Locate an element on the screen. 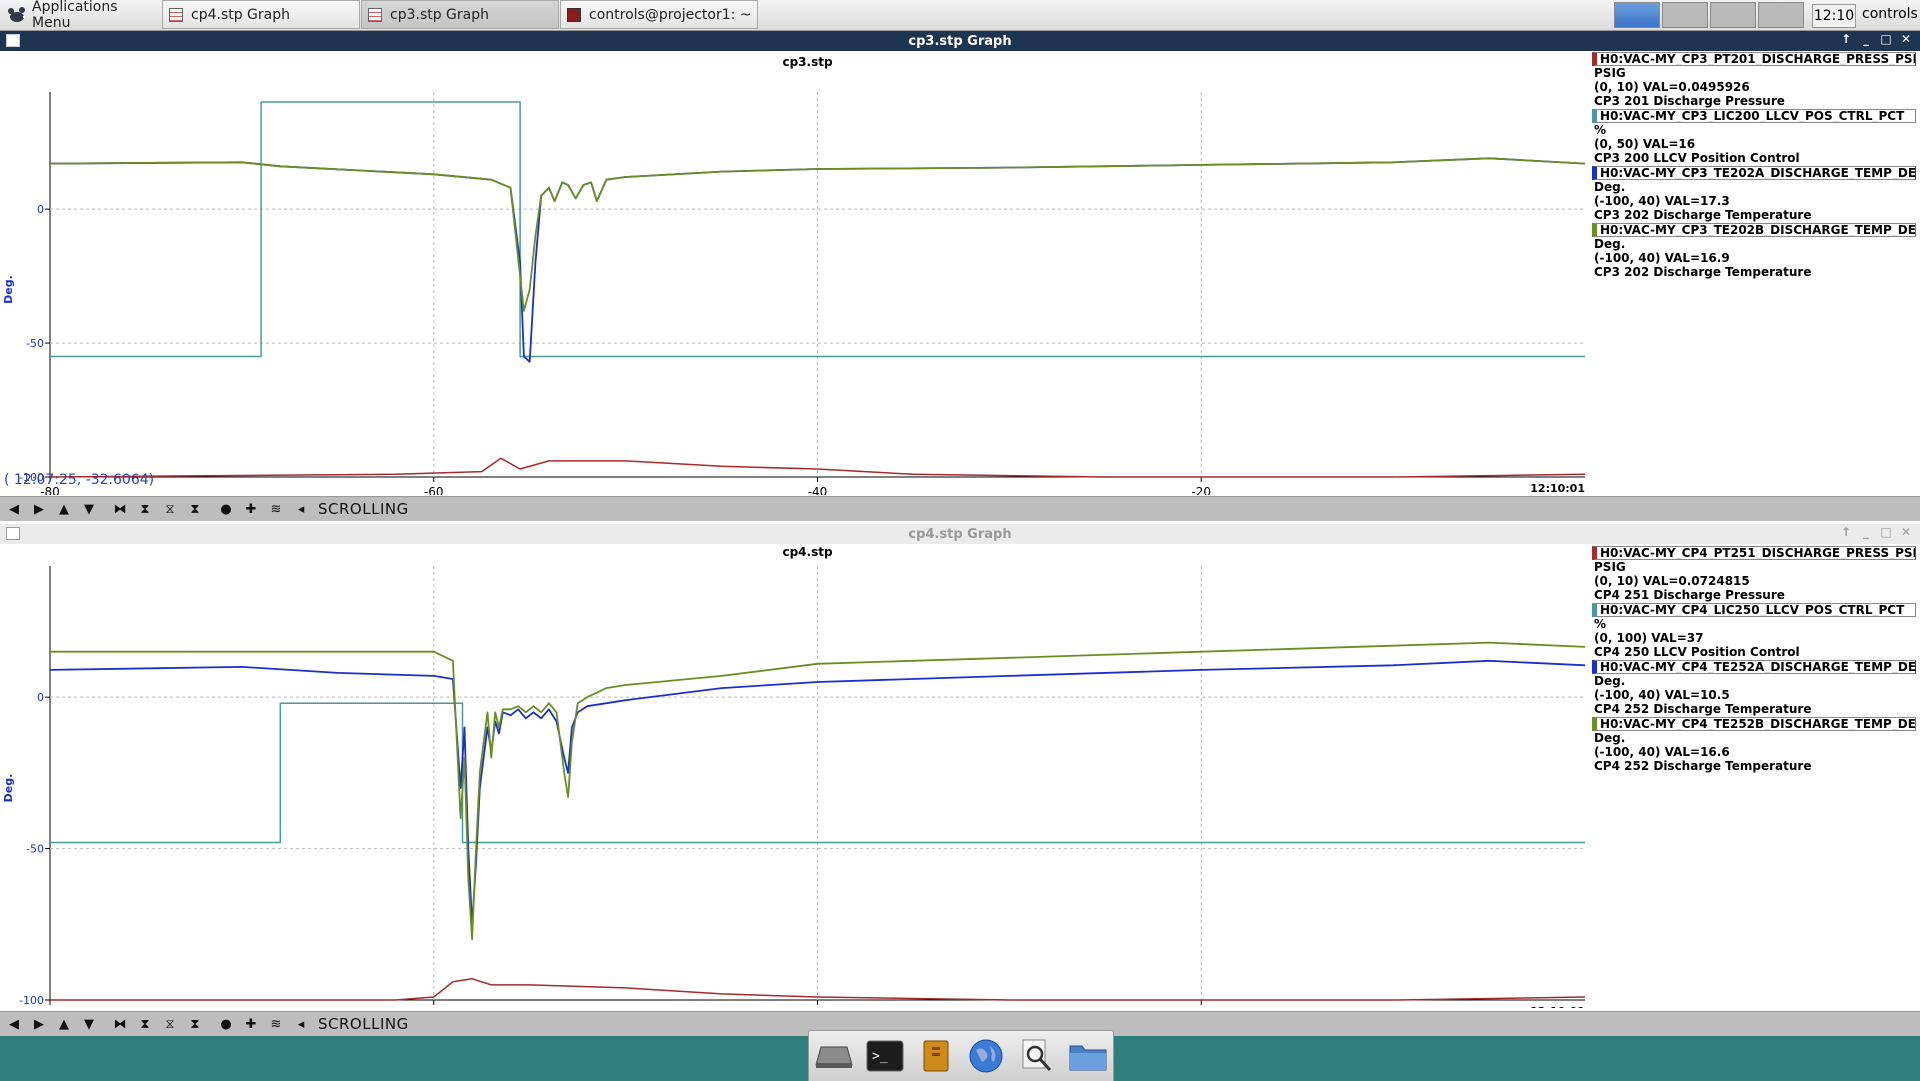 The height and width of the screenshot is (1081, 1920). window-titlebar: cp4.stp Graph ↑ _ □ ✕ is located at coordinates (960, 534).